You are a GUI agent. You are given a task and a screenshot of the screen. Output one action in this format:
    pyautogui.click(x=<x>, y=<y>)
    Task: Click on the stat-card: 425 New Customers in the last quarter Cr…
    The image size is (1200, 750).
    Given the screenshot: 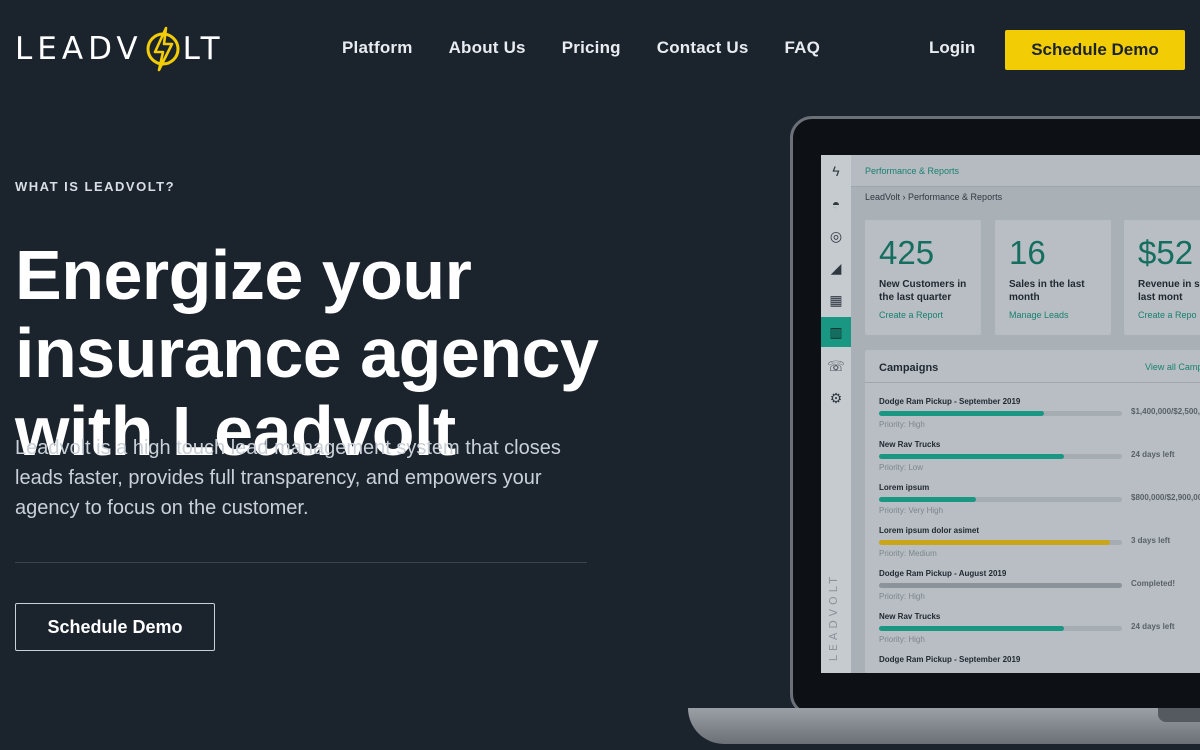 What is the action you would take?
    pyautogui.click(x=923, y=277)
    